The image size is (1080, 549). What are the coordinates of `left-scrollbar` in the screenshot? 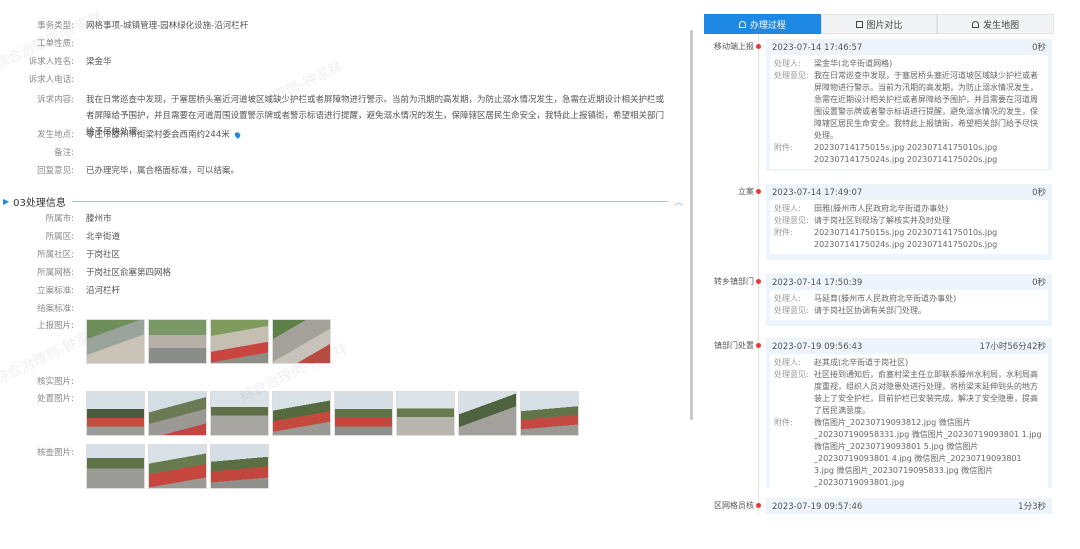 It's located at (691, 225).